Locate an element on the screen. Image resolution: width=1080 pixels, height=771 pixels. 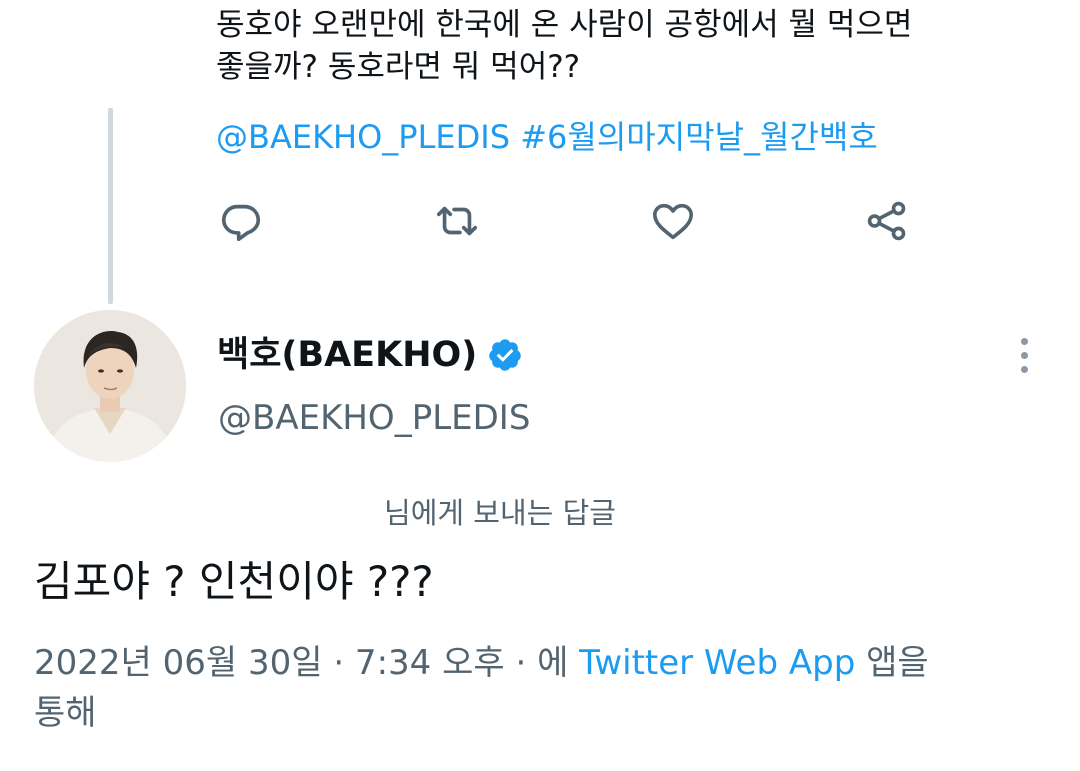
avatar is located at coordinates (110, 386).